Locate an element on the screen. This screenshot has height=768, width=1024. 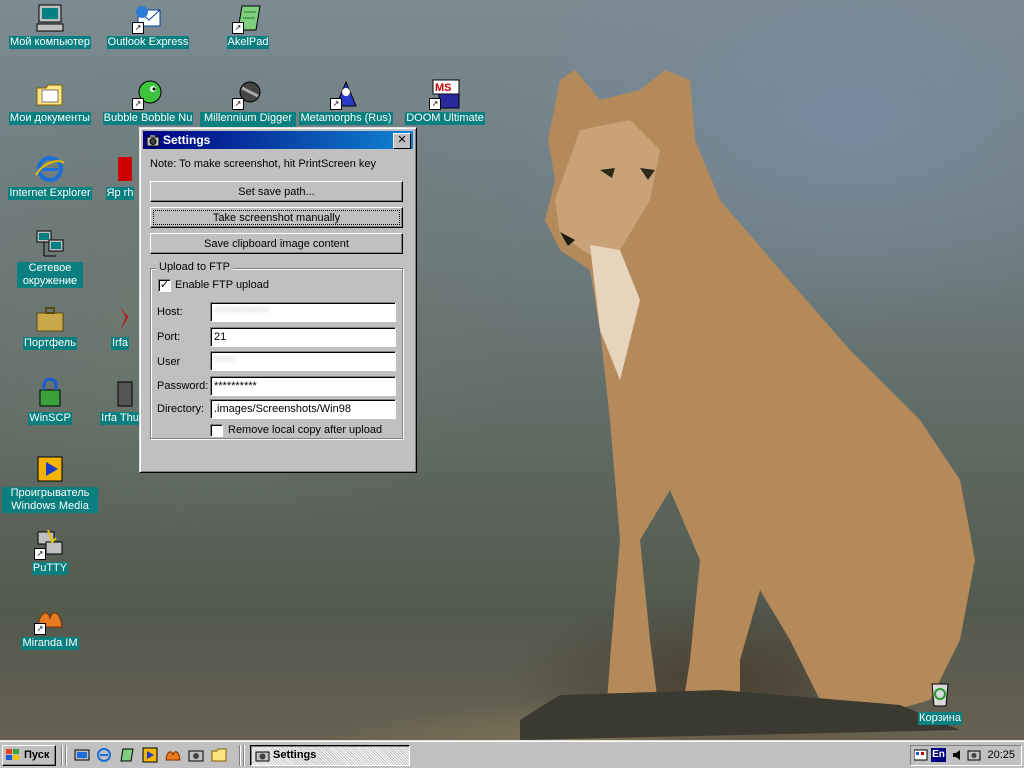
desktop-icon-doom-ultimate: MS ↗ DOOM Ultimate is located at coordinates (445, 101).